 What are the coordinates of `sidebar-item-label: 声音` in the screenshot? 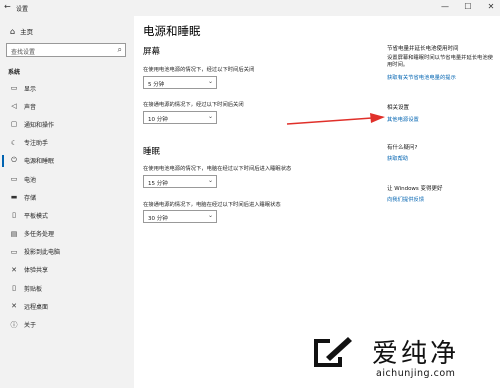 It's located at (30, 107).